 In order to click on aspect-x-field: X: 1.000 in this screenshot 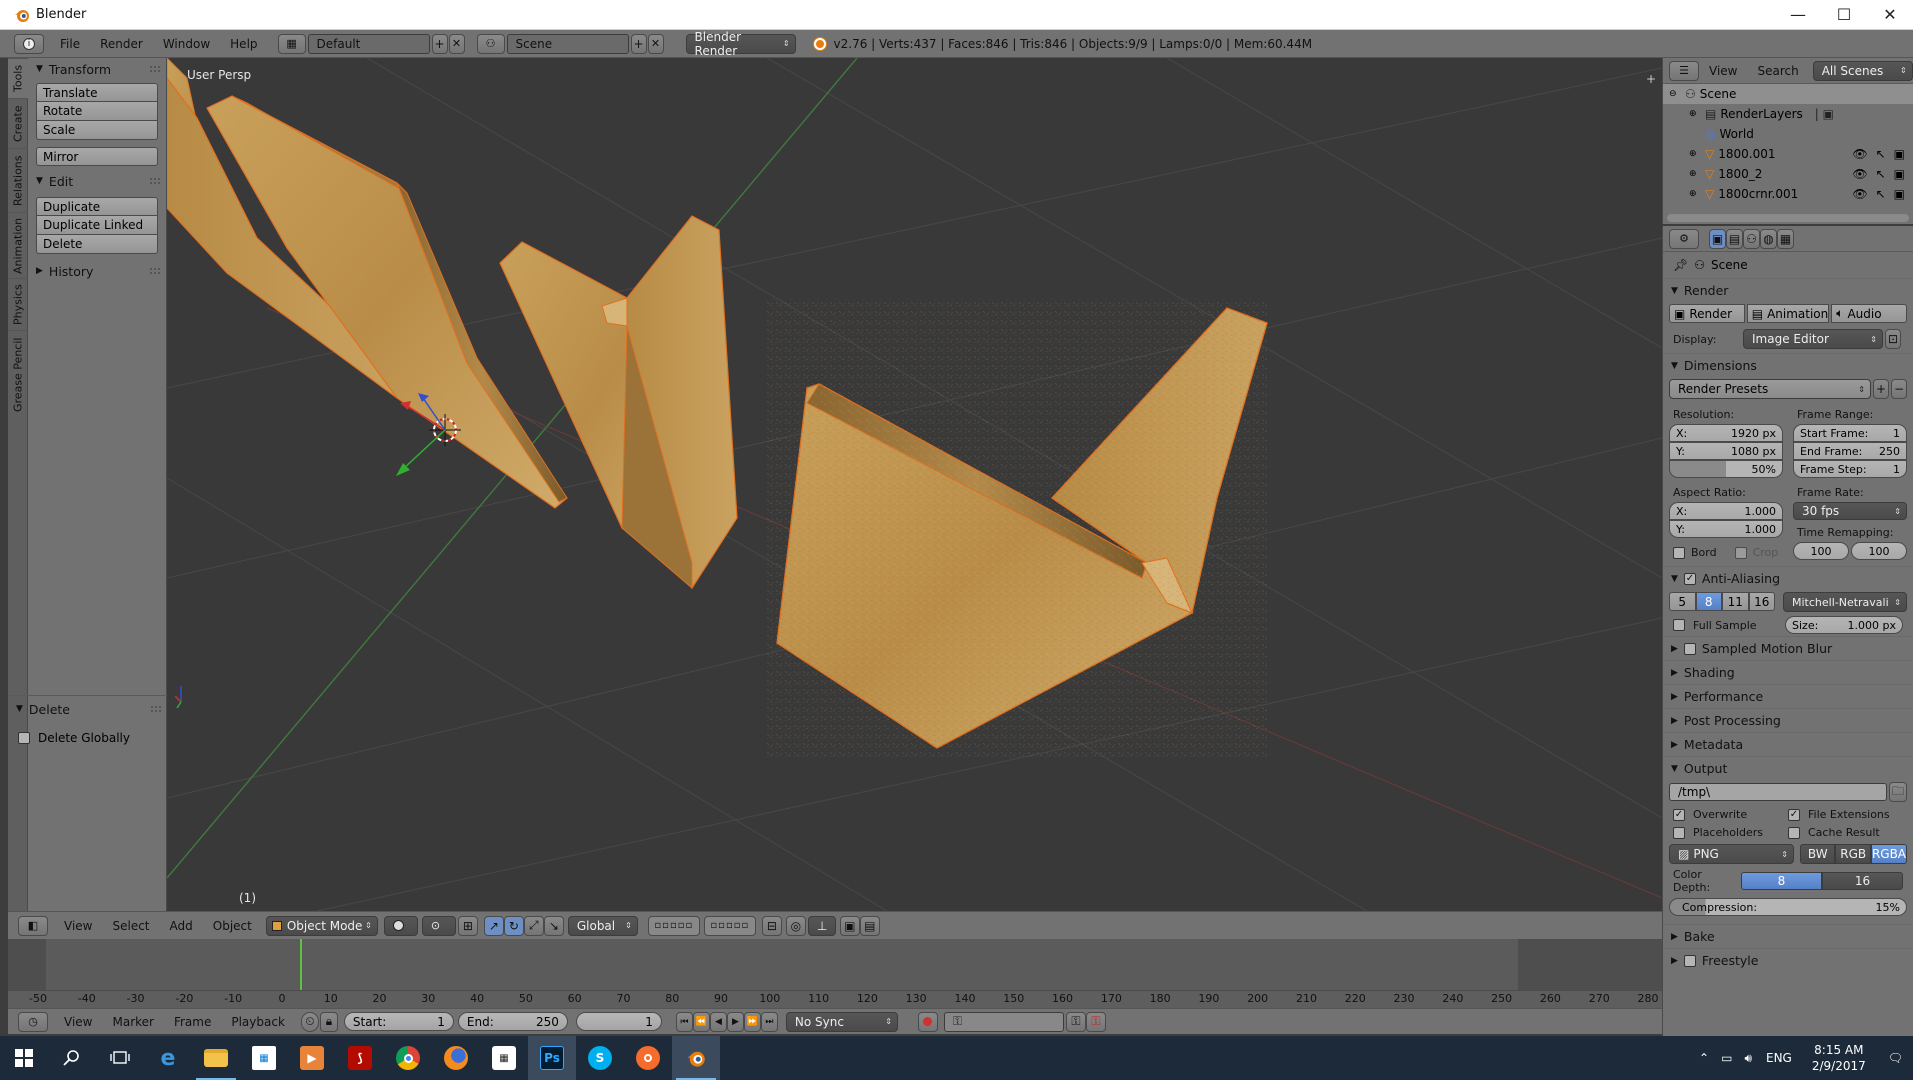, I will do `click(1726, 511)`.